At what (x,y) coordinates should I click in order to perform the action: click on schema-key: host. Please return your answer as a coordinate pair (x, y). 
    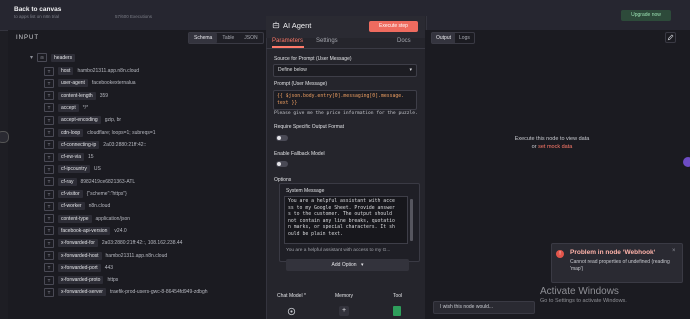
    Looking at the image, I should click on (66, 71).